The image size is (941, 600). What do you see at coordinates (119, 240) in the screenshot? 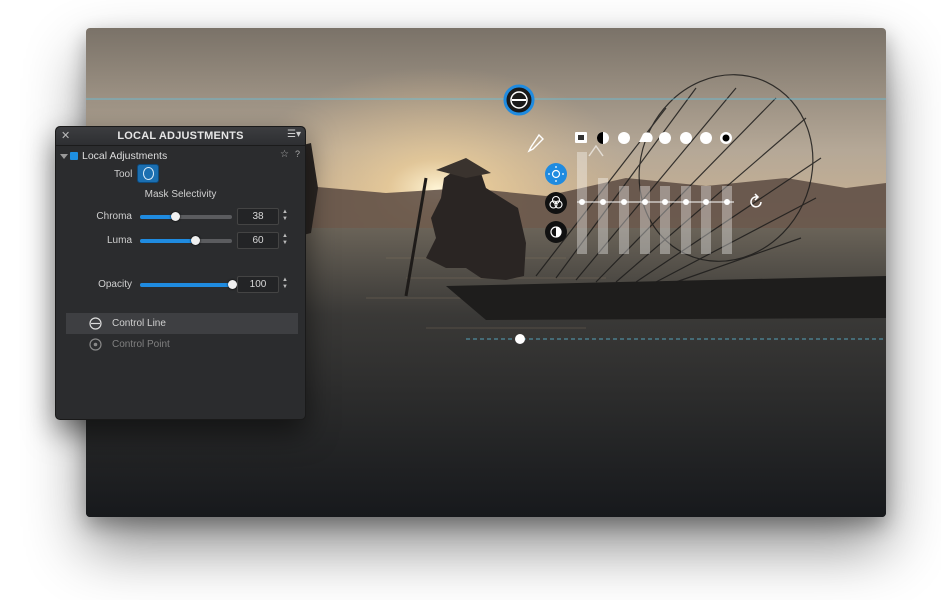
I see `luma-label: Luma` at bounding box center [119, 240].